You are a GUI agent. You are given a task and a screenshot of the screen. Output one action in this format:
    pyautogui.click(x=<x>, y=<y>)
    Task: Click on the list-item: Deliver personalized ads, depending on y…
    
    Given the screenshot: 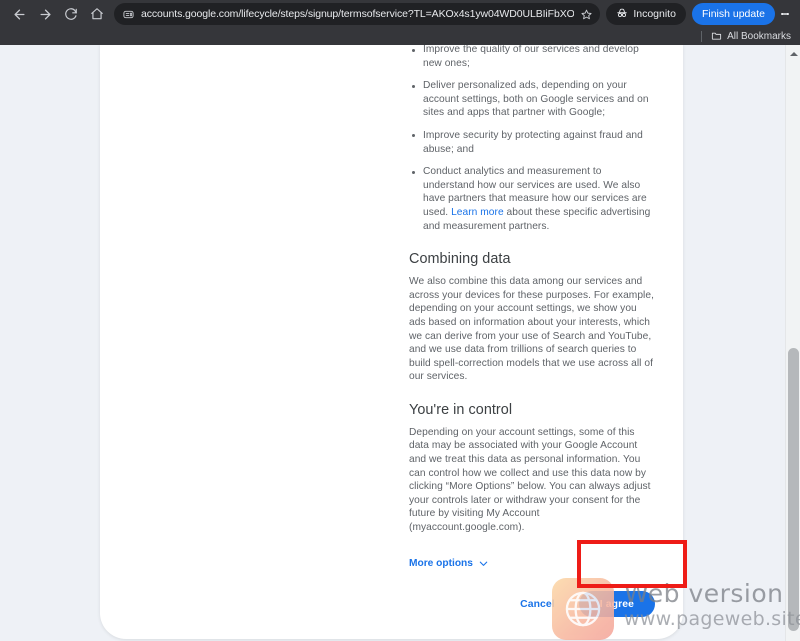 What is the action you would take?
    pyautogui.click(x=532, y=99)
    